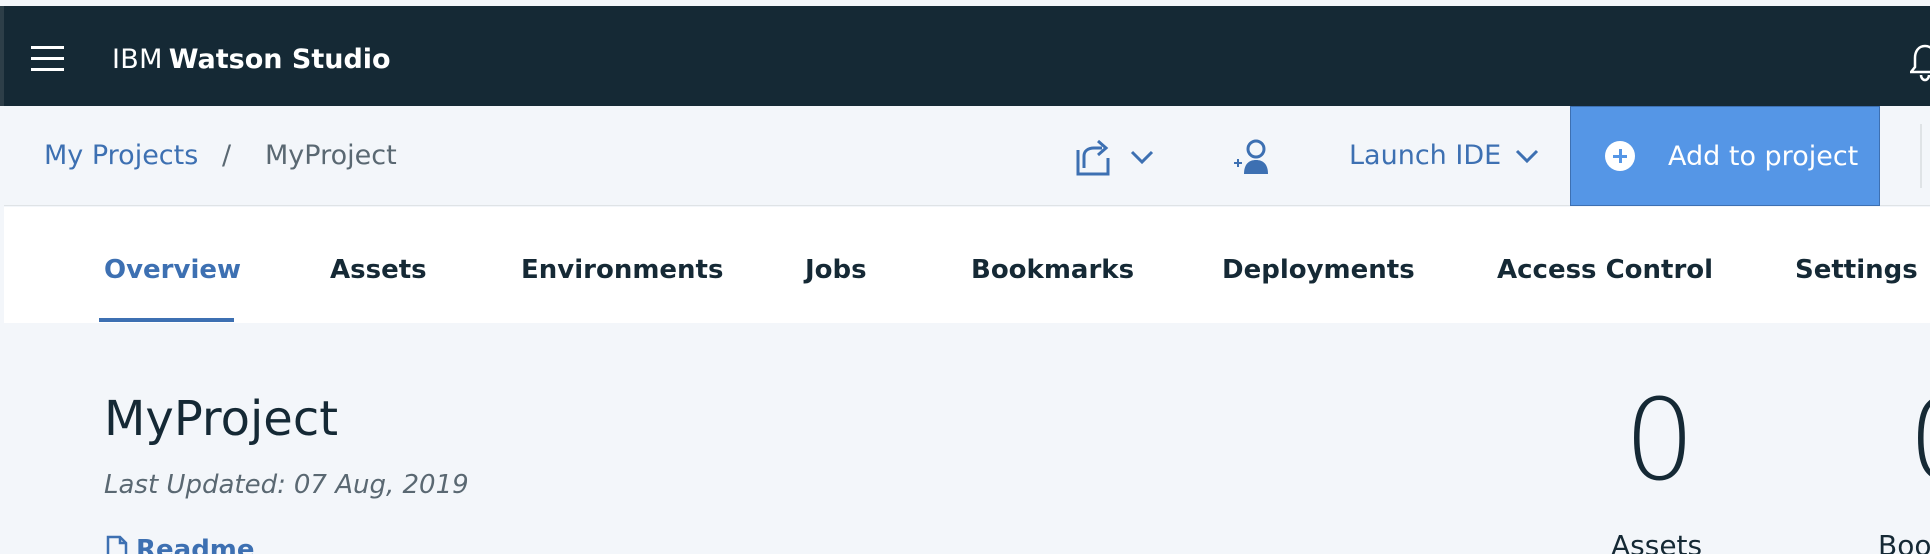  What do you see at coordinates (195, 485) in the screenshot?
I see `last-updated-label: Last Updated:` at bounding box center [195, 485].